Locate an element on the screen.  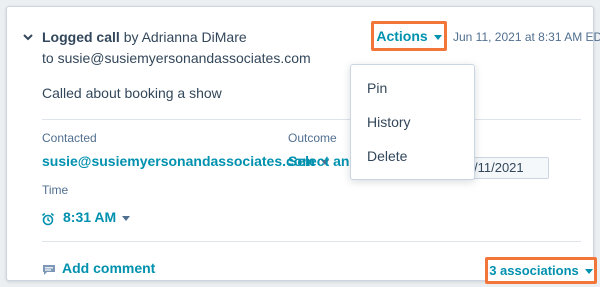
activity-author: by Adrianna DiMare is located at coordinates (185, 37).